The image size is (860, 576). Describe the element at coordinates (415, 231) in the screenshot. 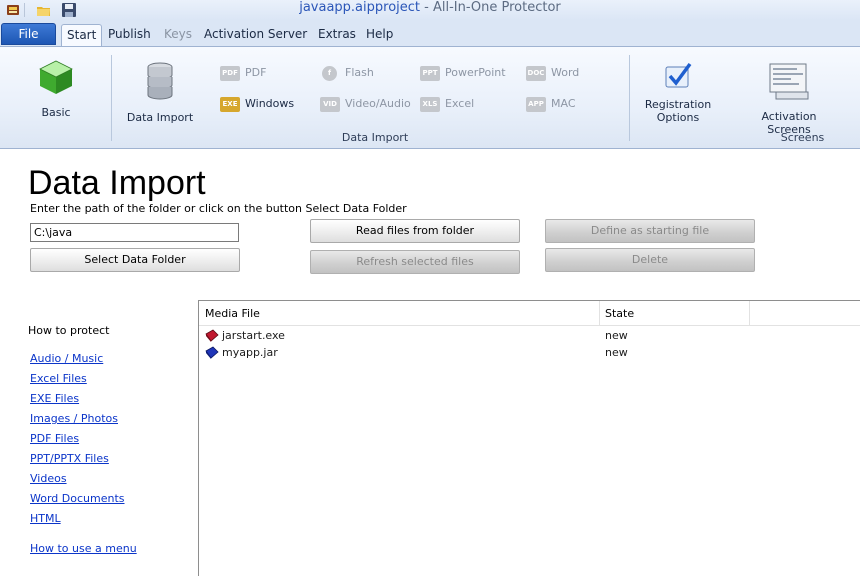

I see `read-files-button: Read files from folder` at that location.